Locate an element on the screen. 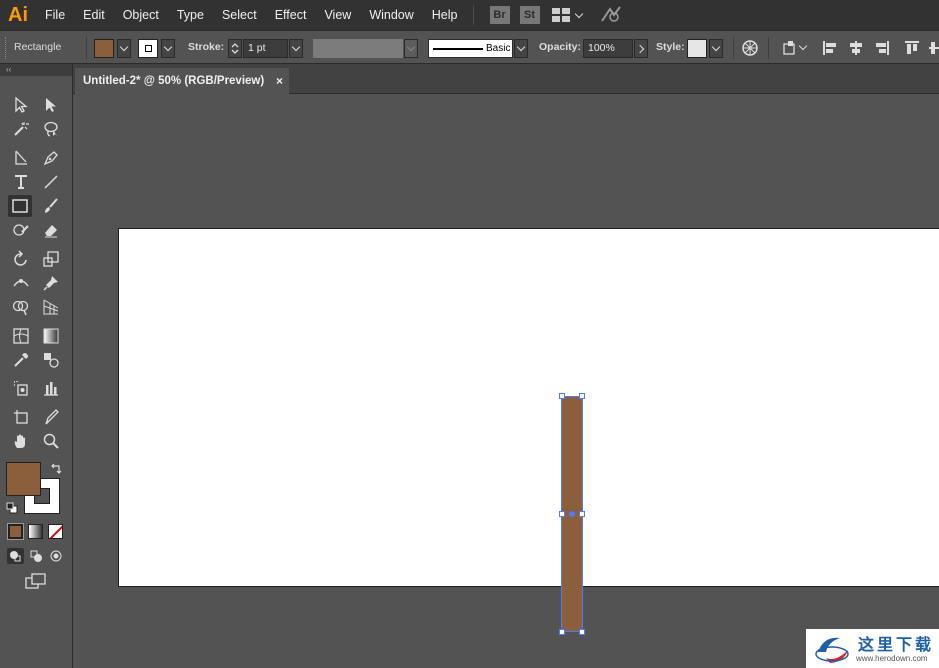 The height and width of the screenshot is (668, 939). paintbrush-tool is located at coordinates (51, 206).